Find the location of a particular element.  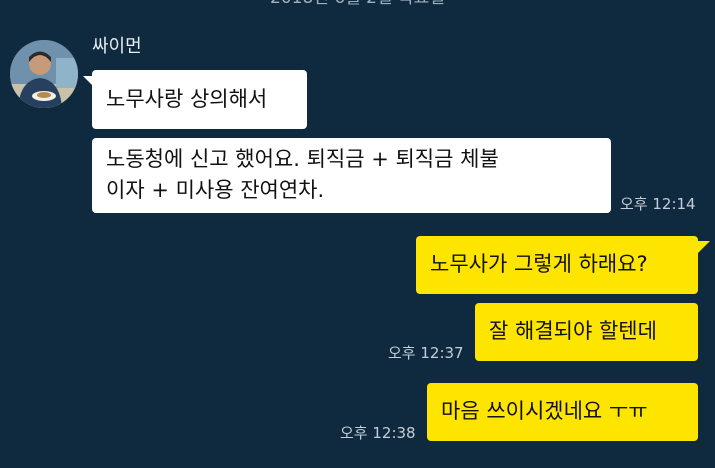

message-text-line: 노동청에 신고 했어요. 퇴직금 + 퇴직금 체불 is located at coordinates (302, 159).